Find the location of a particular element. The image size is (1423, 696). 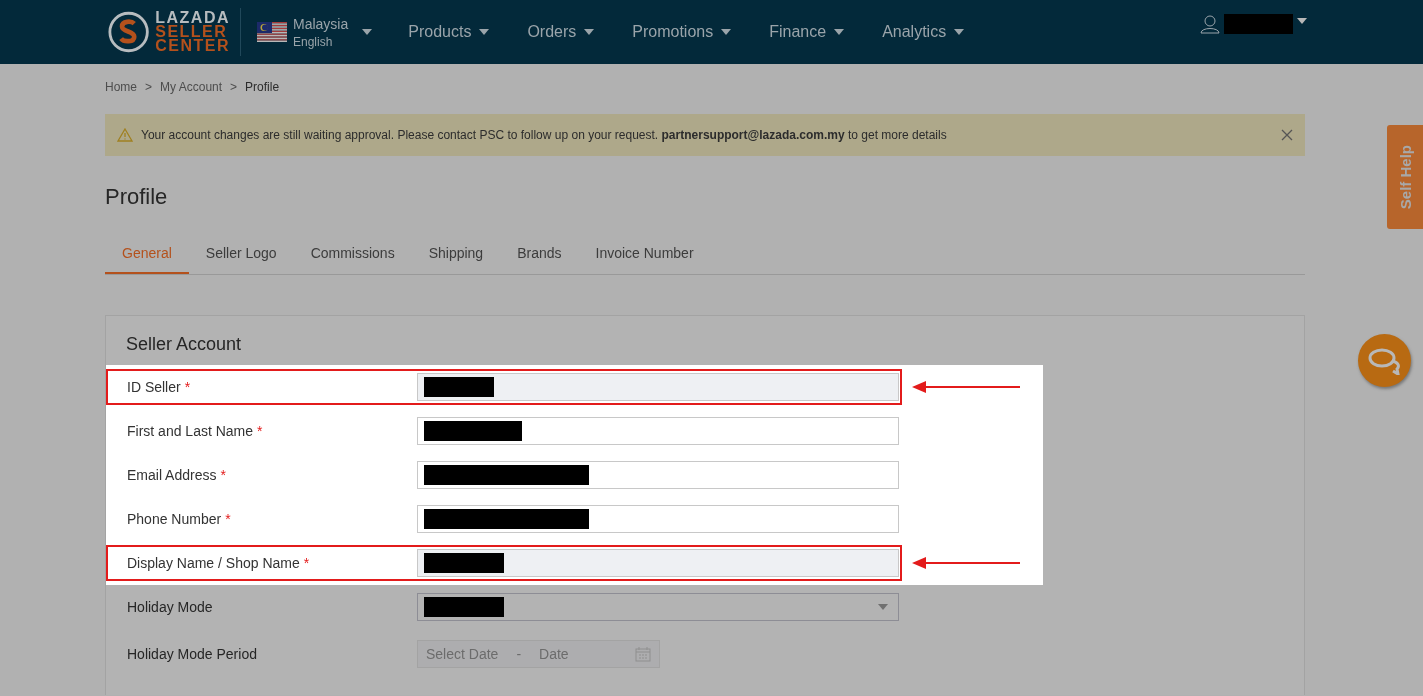

close-icon is located at coordinates (1287, 135).